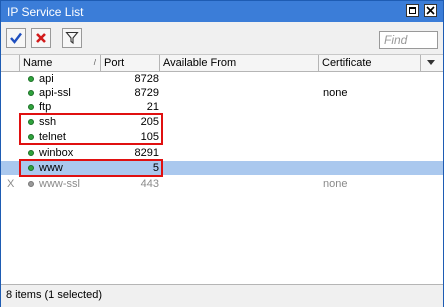 This screenshot has width=444, height=307. I want to click on sort-ascending-icon: /, so click(94, 62).